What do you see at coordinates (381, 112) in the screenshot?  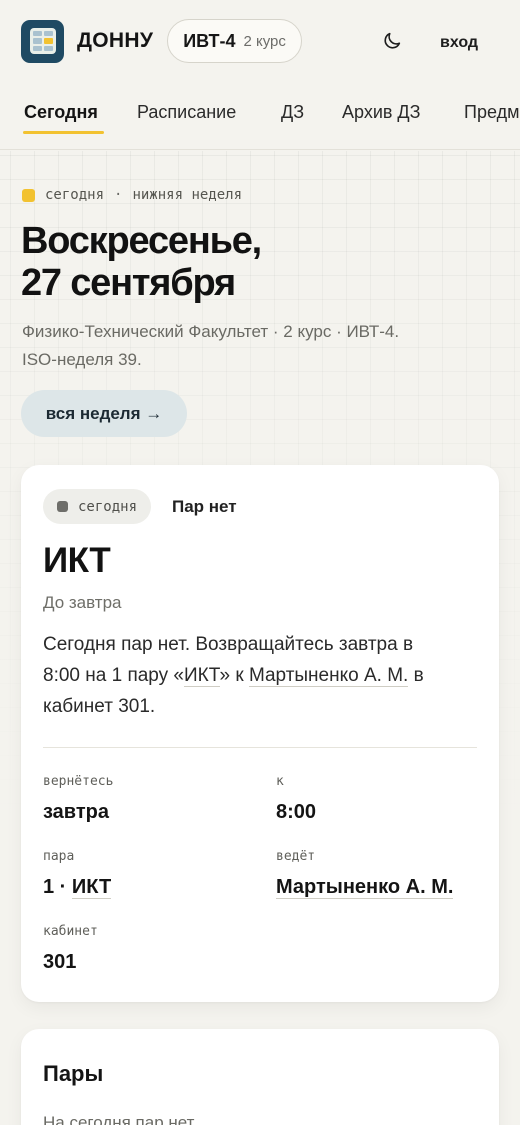 I see `tab-homework-archive: Архив ДЗ` at bounding box center [381, 112].